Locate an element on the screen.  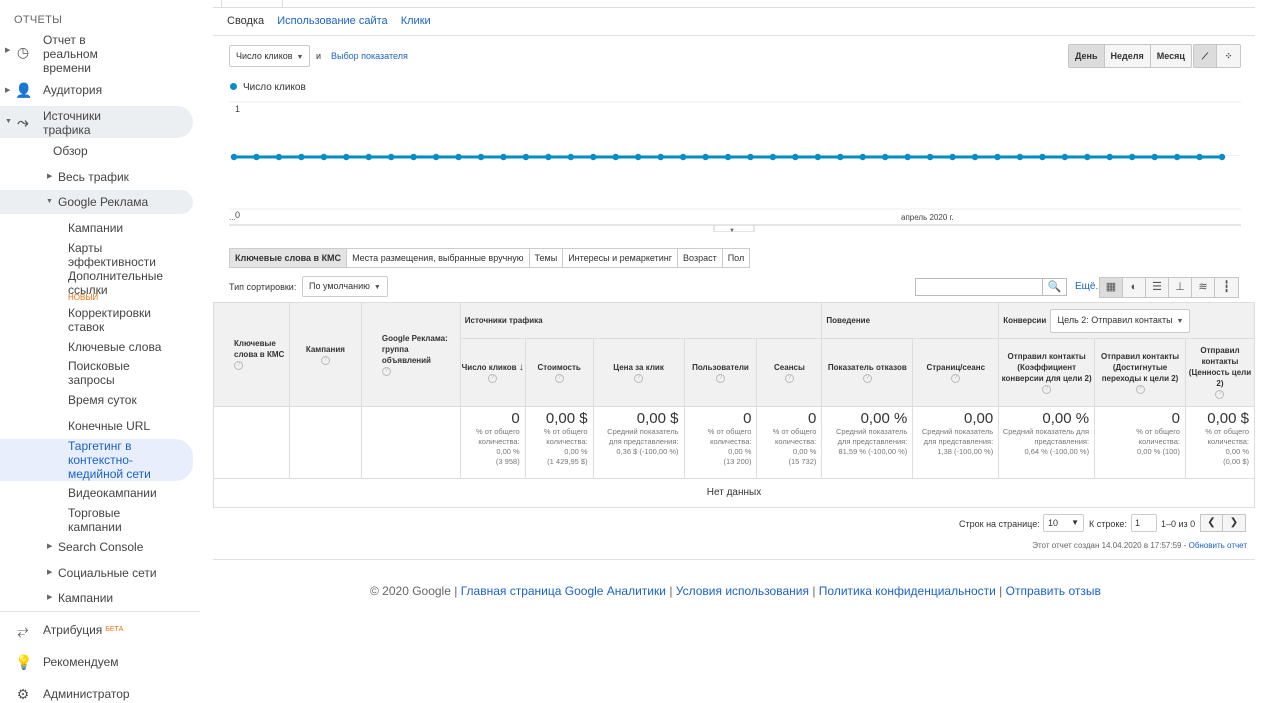
line-chart-icon: ⟋ is located at coordinates (1205, 56).